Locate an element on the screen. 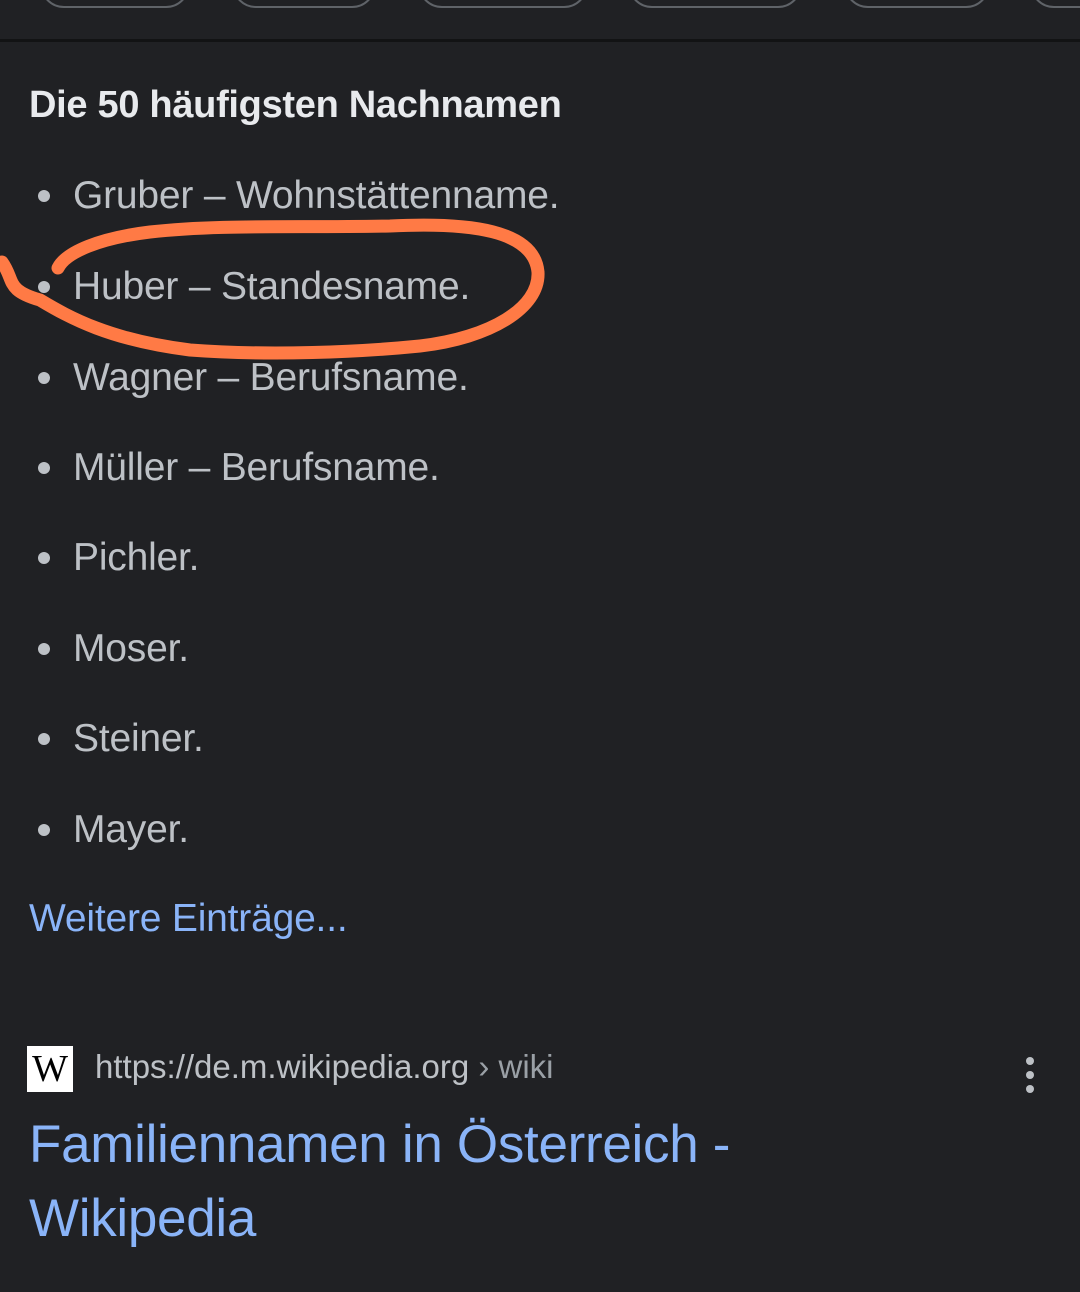 This screenshot has height=1292, width=1080. list-item: Pichler. is located at coordinates (118, 558).